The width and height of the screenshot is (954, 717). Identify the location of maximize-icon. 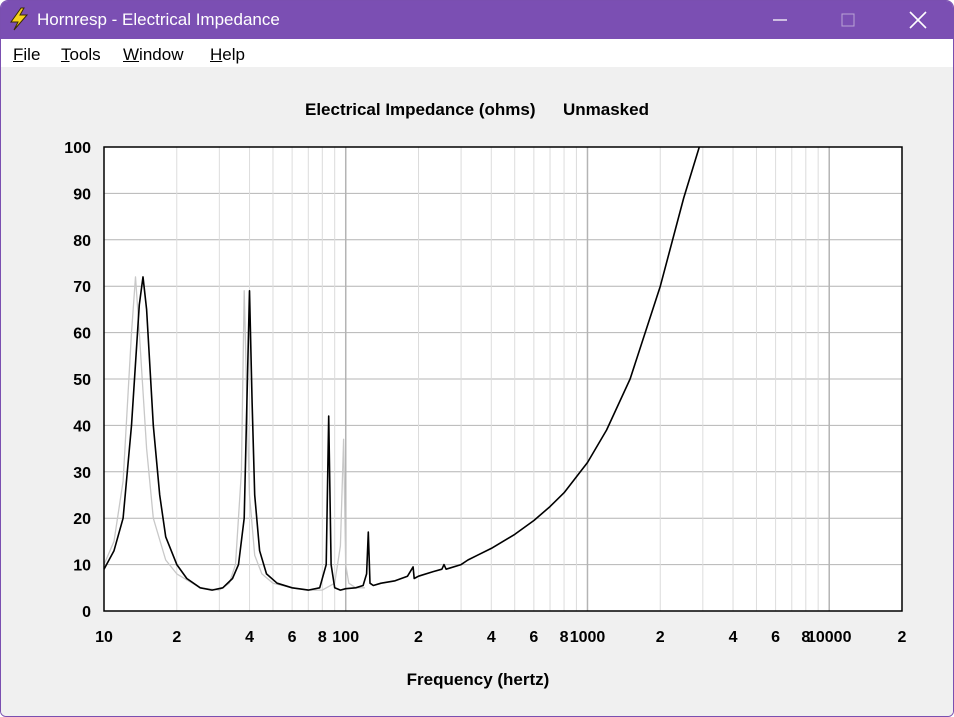
(848, 20).